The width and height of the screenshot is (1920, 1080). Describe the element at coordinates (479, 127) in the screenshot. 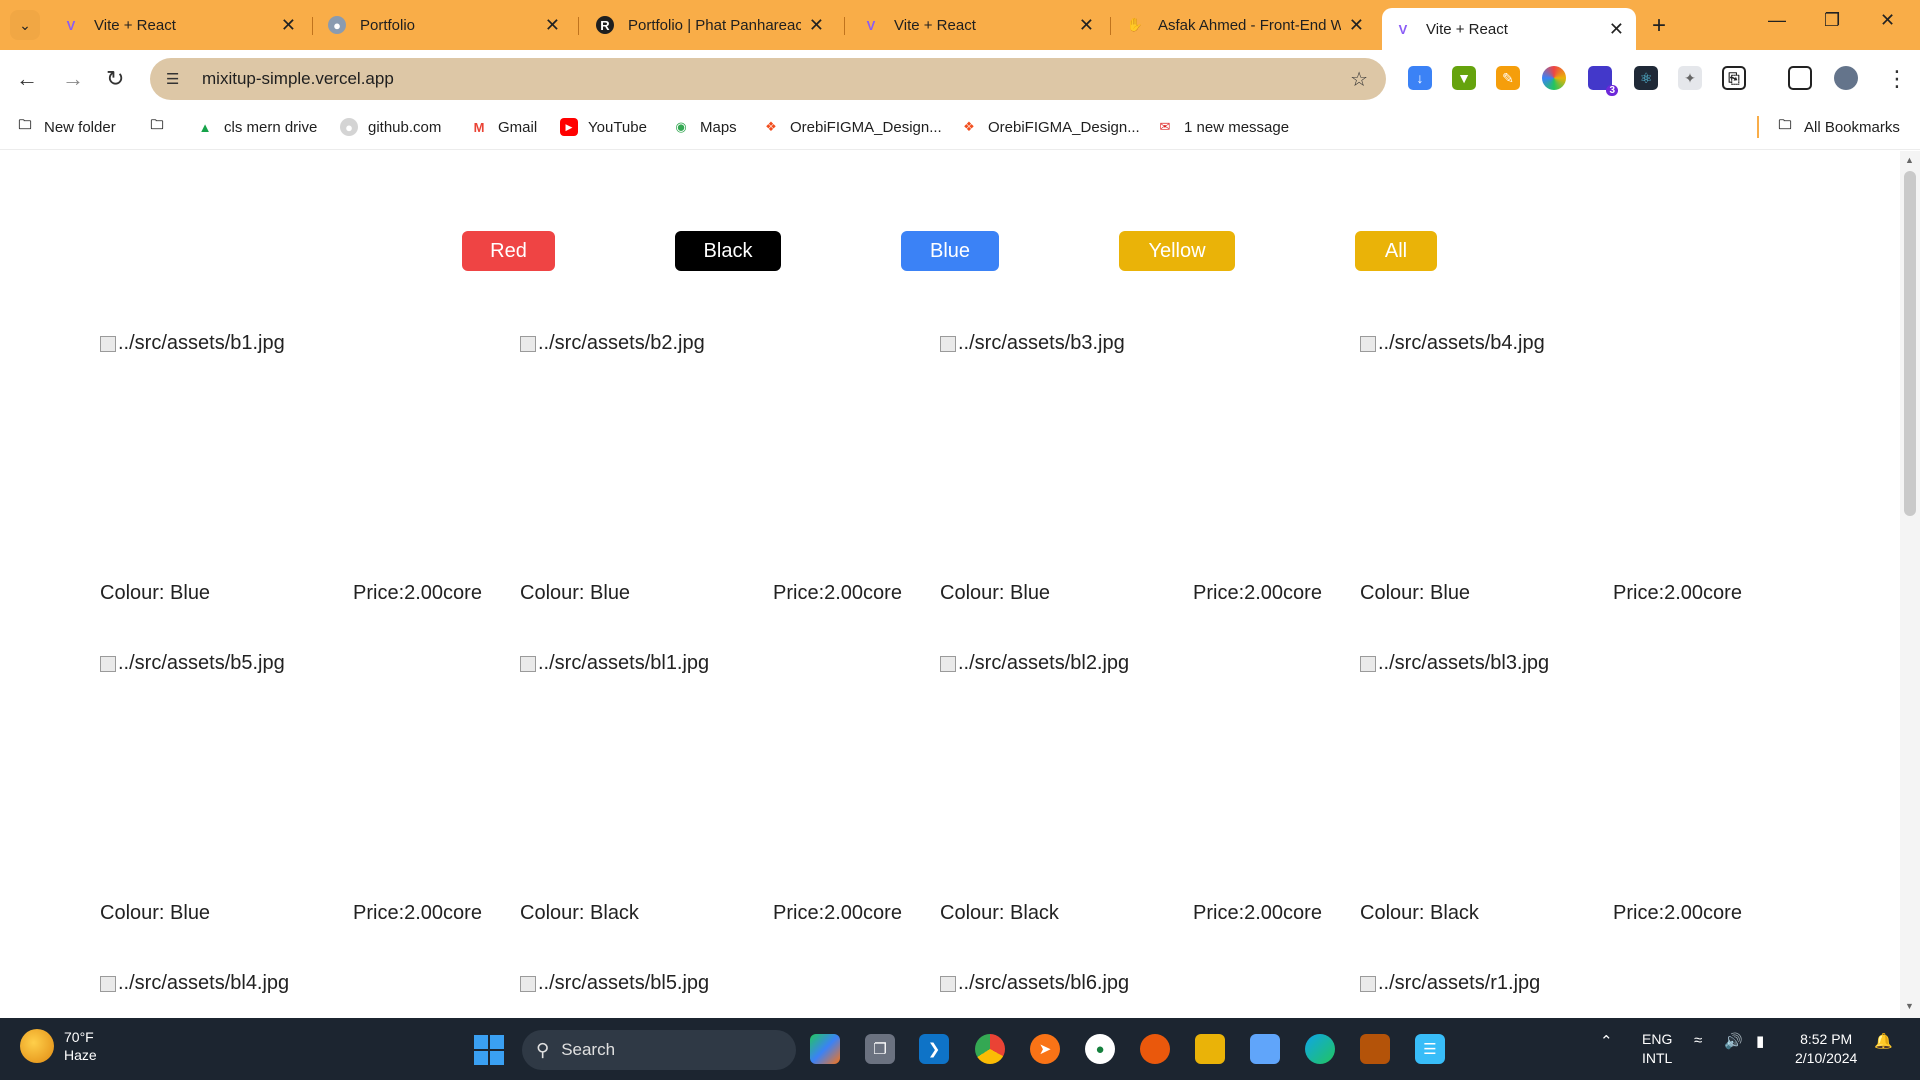

I see `gmail-icon: M` at that location.